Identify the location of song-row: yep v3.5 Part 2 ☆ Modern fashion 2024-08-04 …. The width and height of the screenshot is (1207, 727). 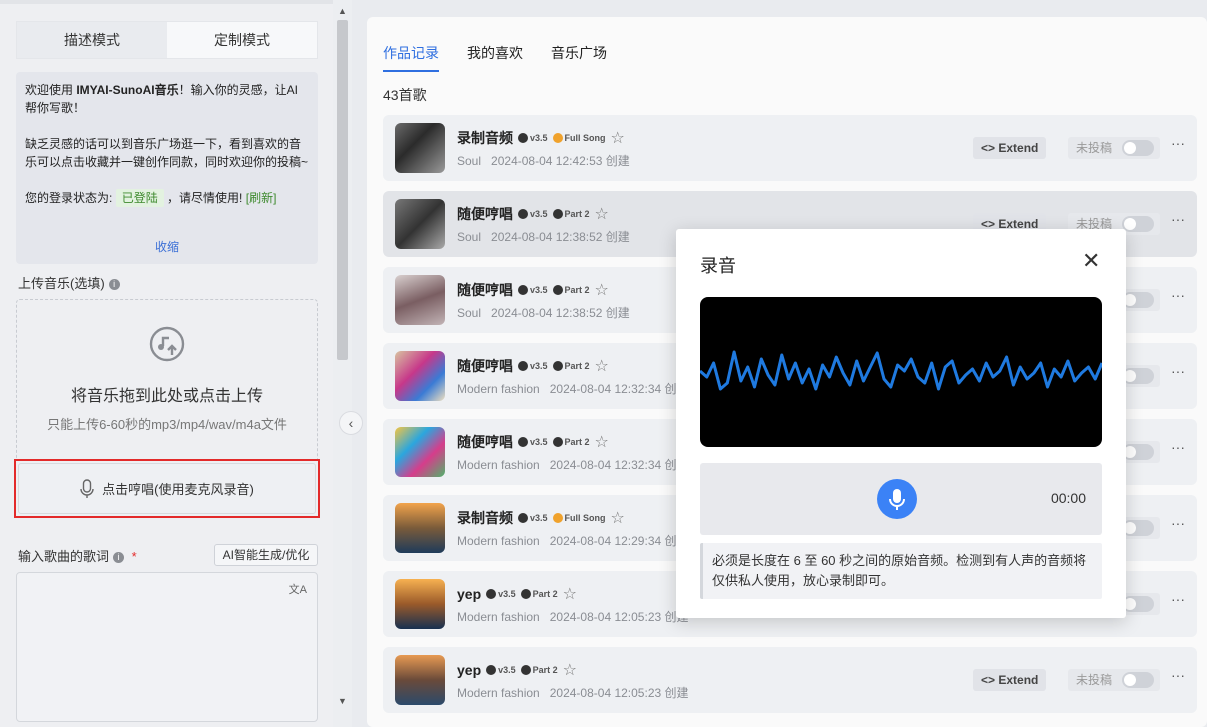
(790, 680).